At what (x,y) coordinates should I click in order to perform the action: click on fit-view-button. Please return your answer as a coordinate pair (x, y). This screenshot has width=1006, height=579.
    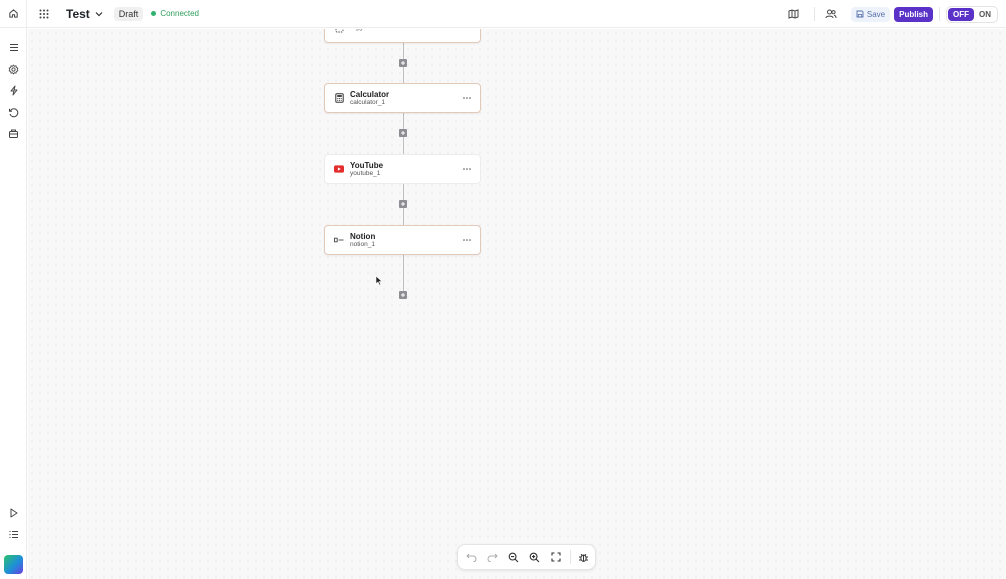
    Looking at the image, I should click on (555, 557).